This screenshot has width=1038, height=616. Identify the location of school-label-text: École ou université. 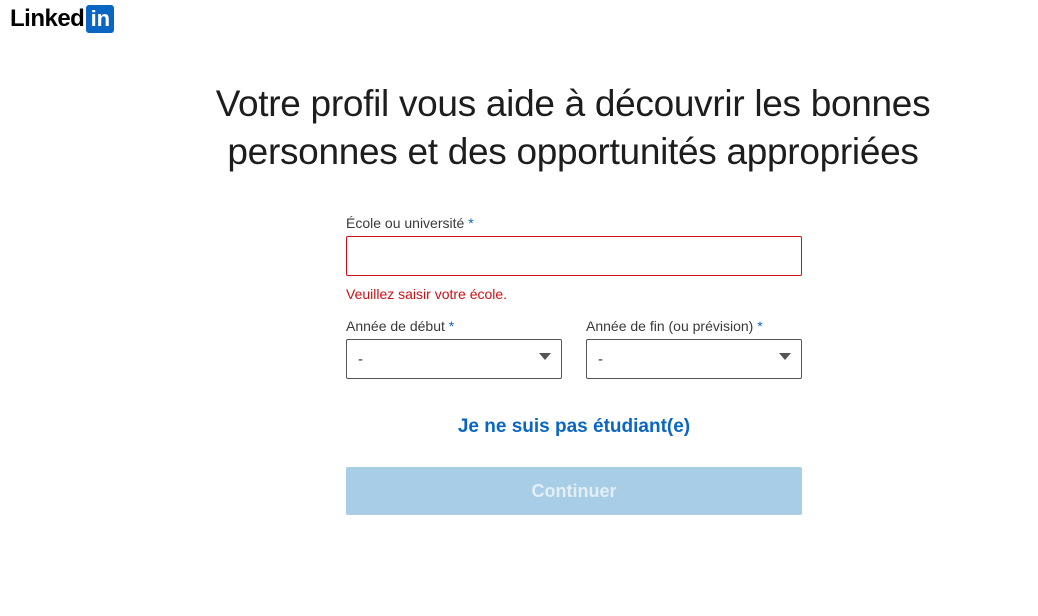
(405, 223).